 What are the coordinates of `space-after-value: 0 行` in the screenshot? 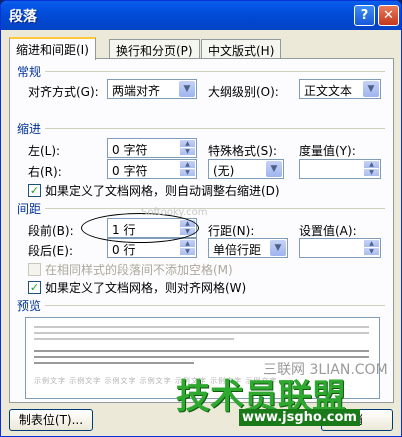 It's located at (124, 250).